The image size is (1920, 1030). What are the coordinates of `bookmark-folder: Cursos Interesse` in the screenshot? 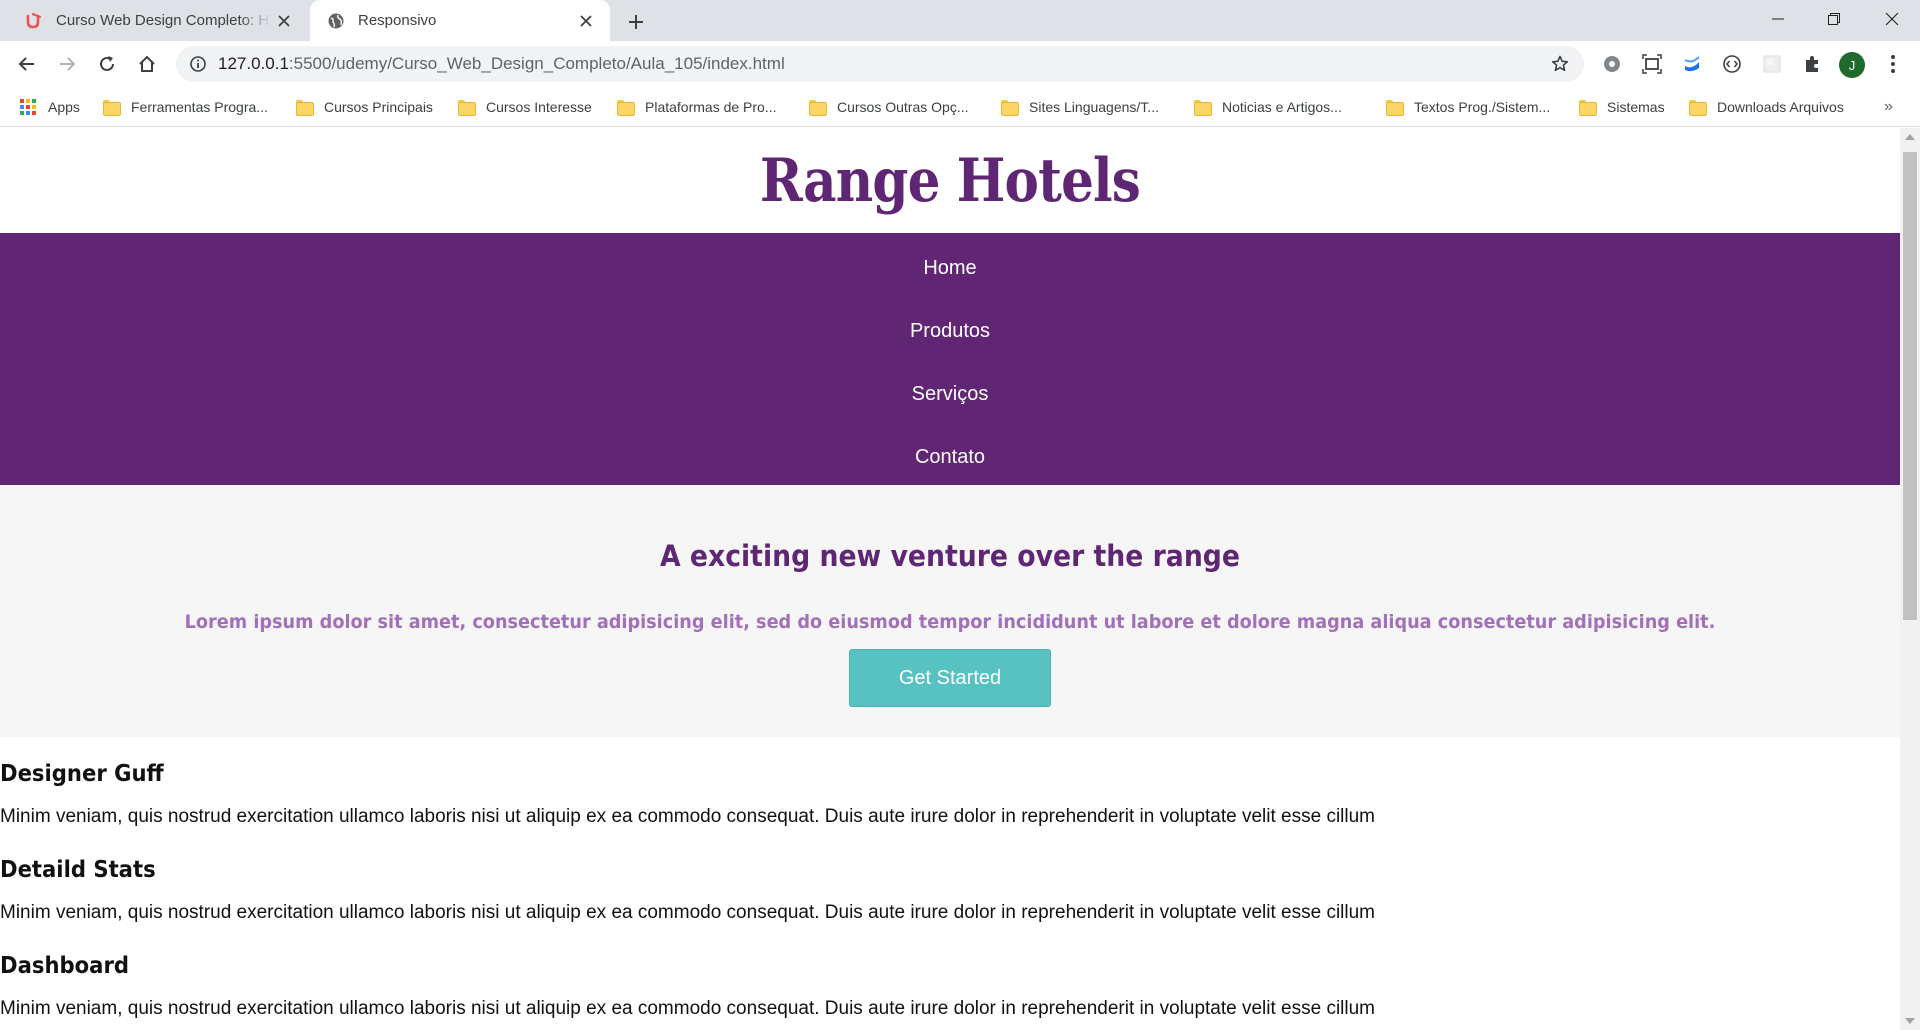 It's located at (525, 107).